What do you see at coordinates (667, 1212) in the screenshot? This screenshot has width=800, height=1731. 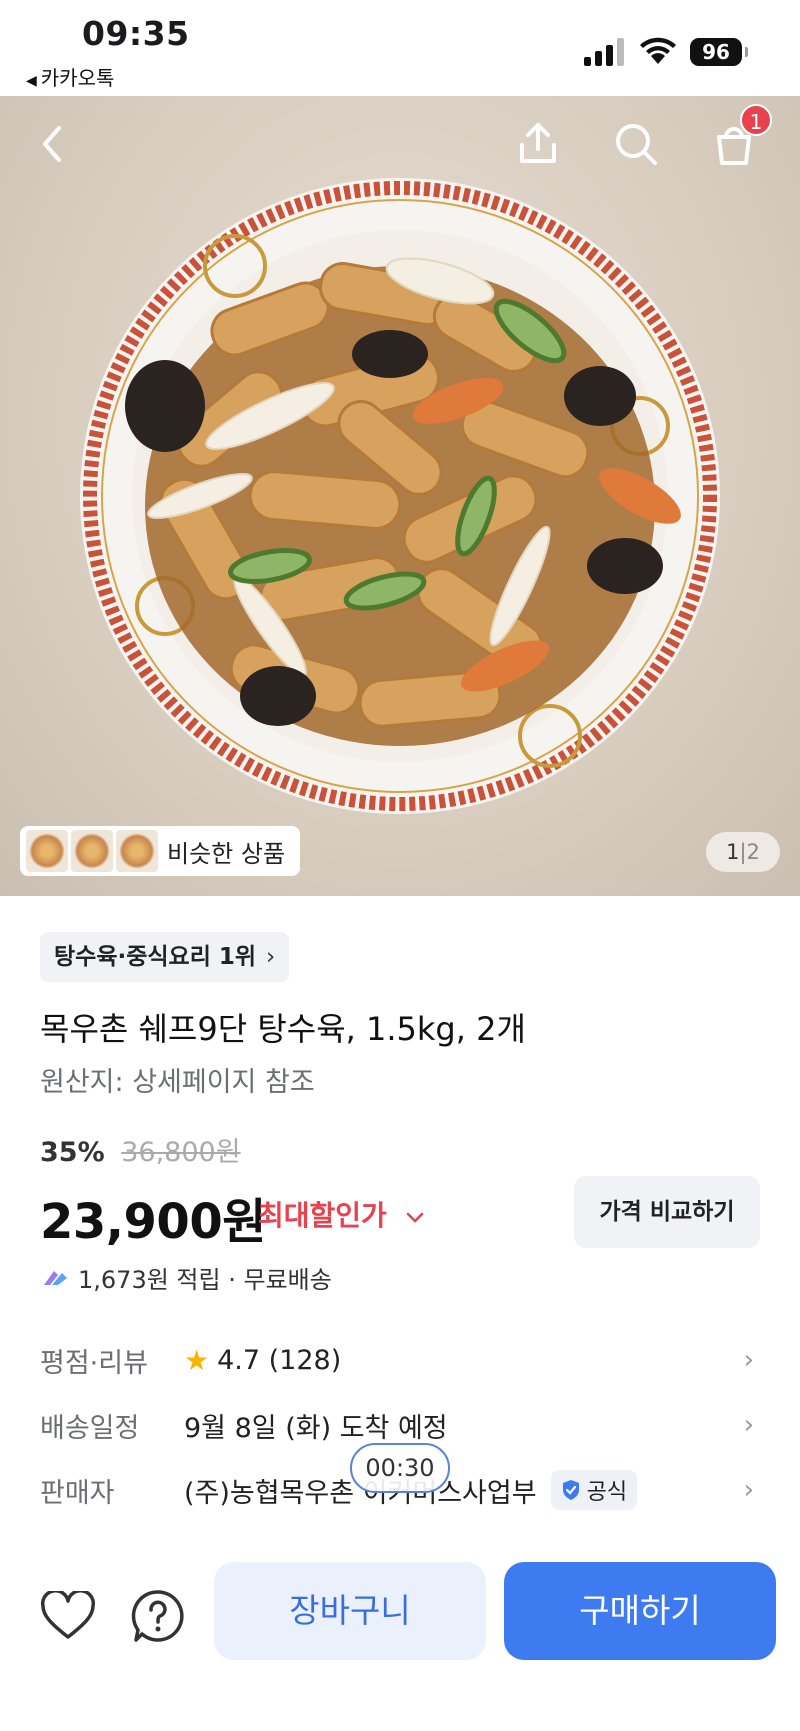 I see `price-compare-button: 가격 비교하기` at bounding box center [667, 1212].